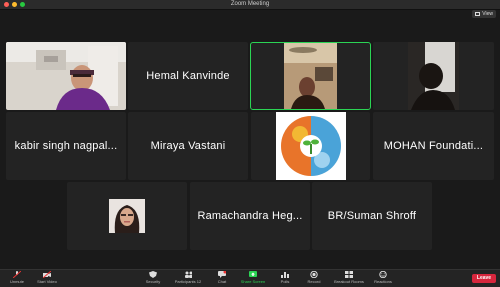 The height and width of the screenshot is (287, 500). What do you see at coordinates (47, 274) in the screenshot?
I see `video-off-icon` at bounding box center [47, 274].